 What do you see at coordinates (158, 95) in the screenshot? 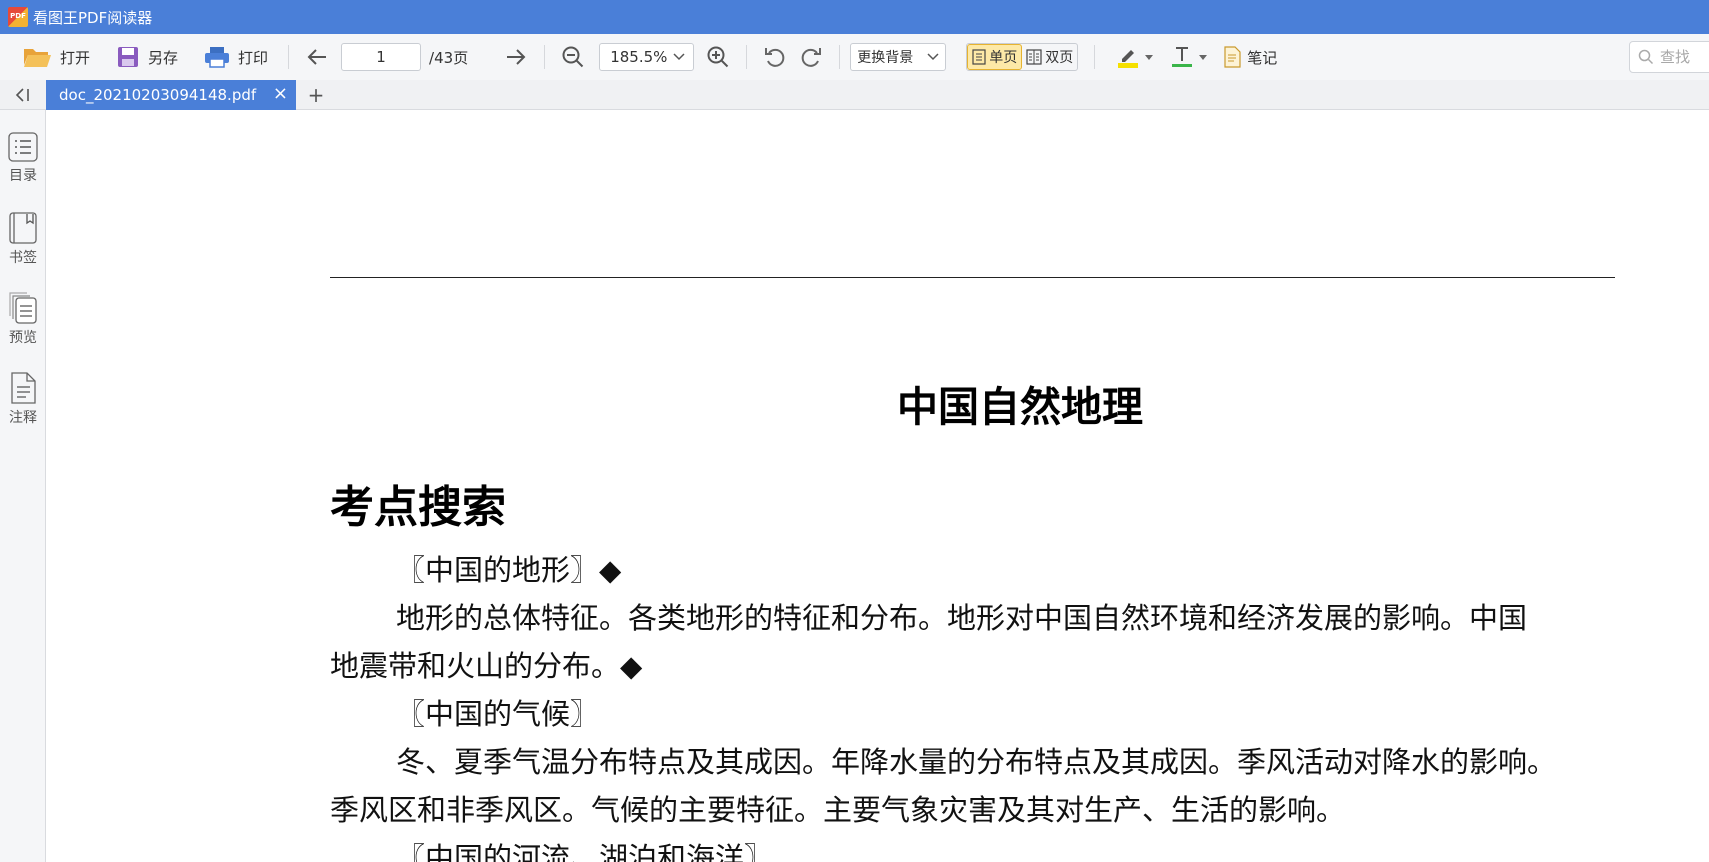
I see `tab-label: doc_20210203094148.pdf` at bounding box center [158, 95].